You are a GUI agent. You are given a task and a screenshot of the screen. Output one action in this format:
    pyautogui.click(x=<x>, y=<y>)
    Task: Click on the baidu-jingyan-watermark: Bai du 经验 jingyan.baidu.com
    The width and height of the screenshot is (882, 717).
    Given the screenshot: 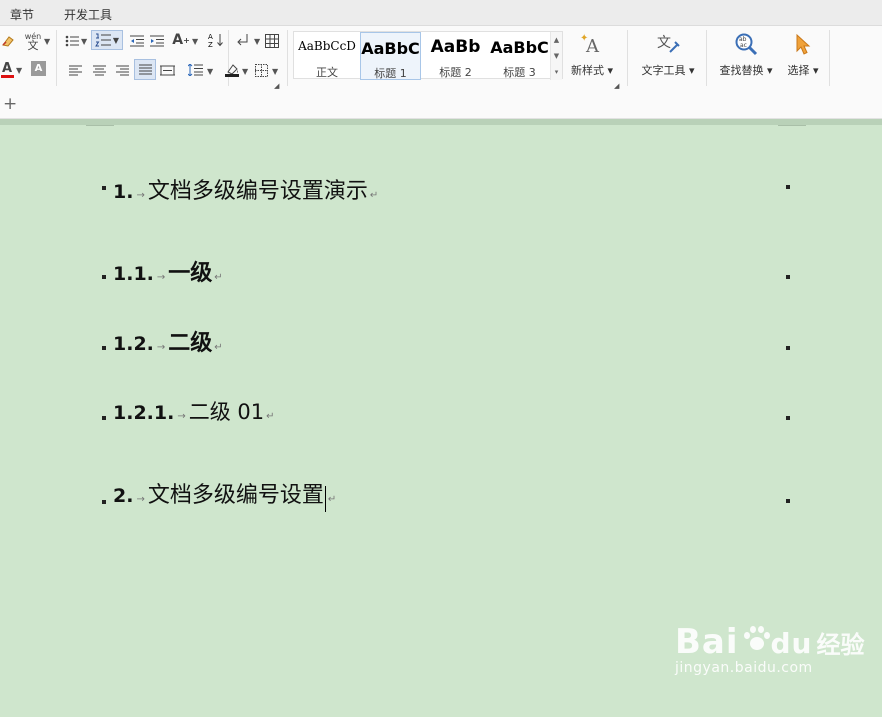 What is the action you would take?
    pyautogui.click(x=770, y=649)
    